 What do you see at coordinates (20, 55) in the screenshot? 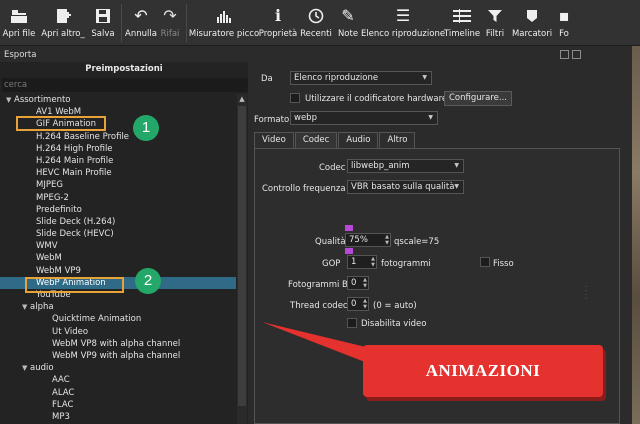
I see `panel-title: Esporta` at bounding box center [20, 55].